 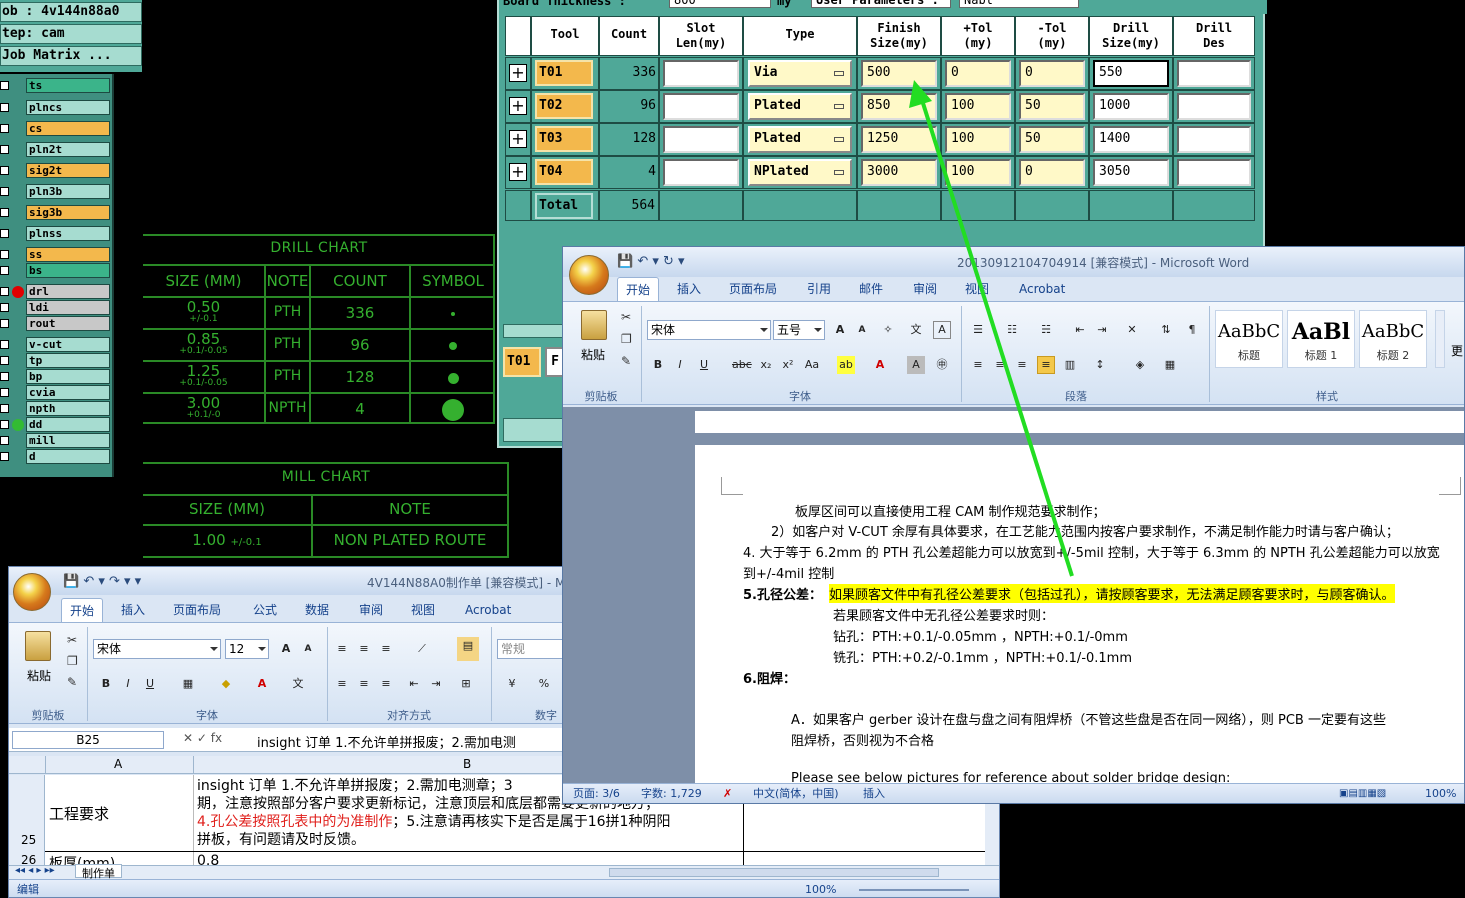 What do you see at coordinates (920, 94) in the screenshot?
I see `annotation-arrow-head` at bounding box center [920, 94].